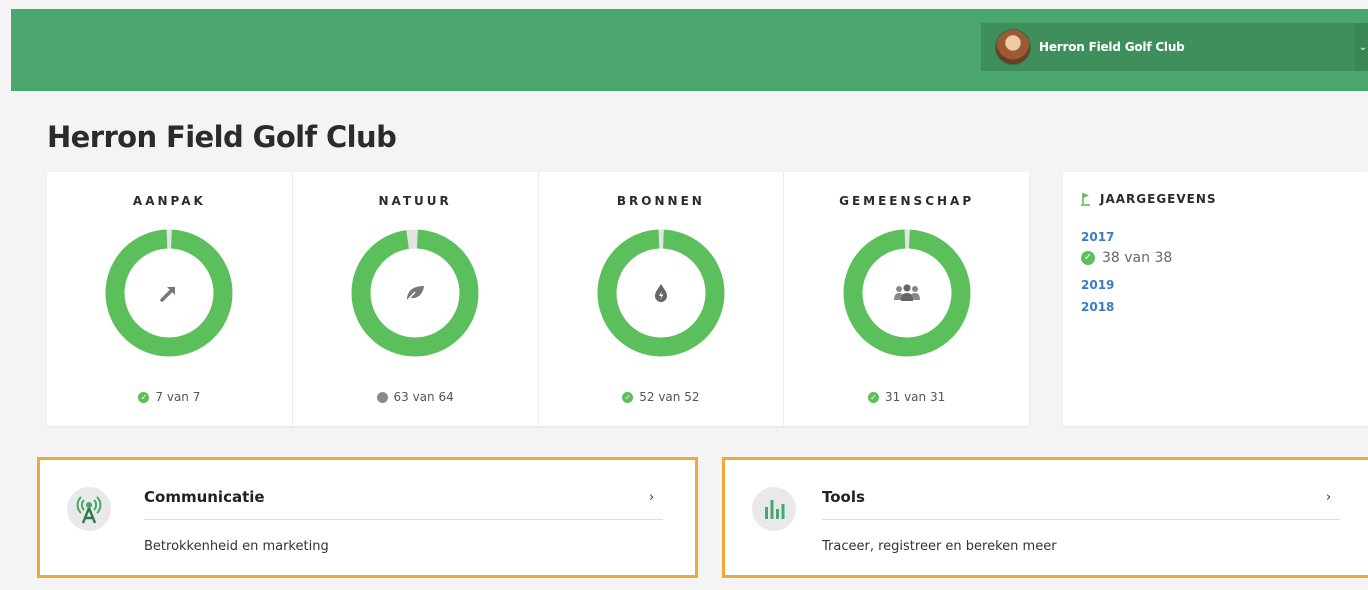 This screenshot has height=590, width=1368. Describe the element at coordinates (660, 201) in the screenshot. I see `stat-title: BRONNEN` at that location.